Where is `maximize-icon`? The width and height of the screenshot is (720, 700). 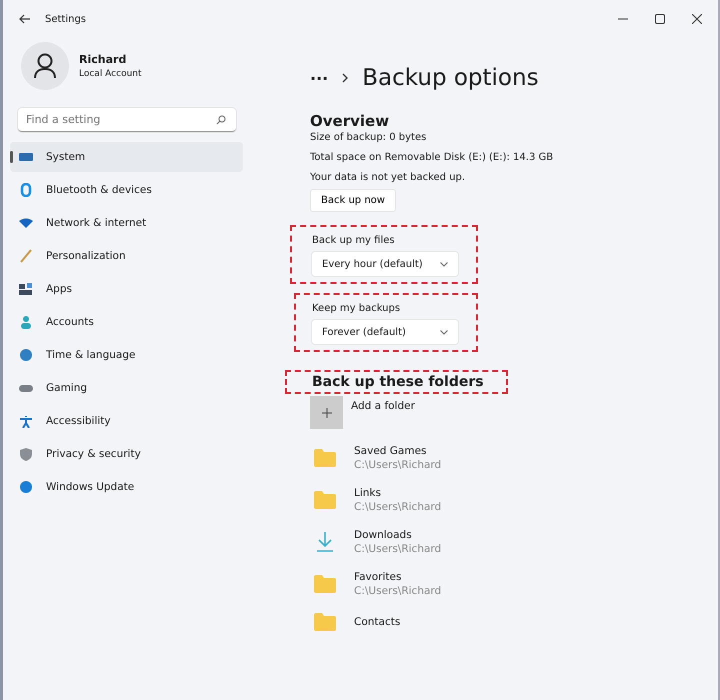
maximize-icon is located at coordinates (660, 19).